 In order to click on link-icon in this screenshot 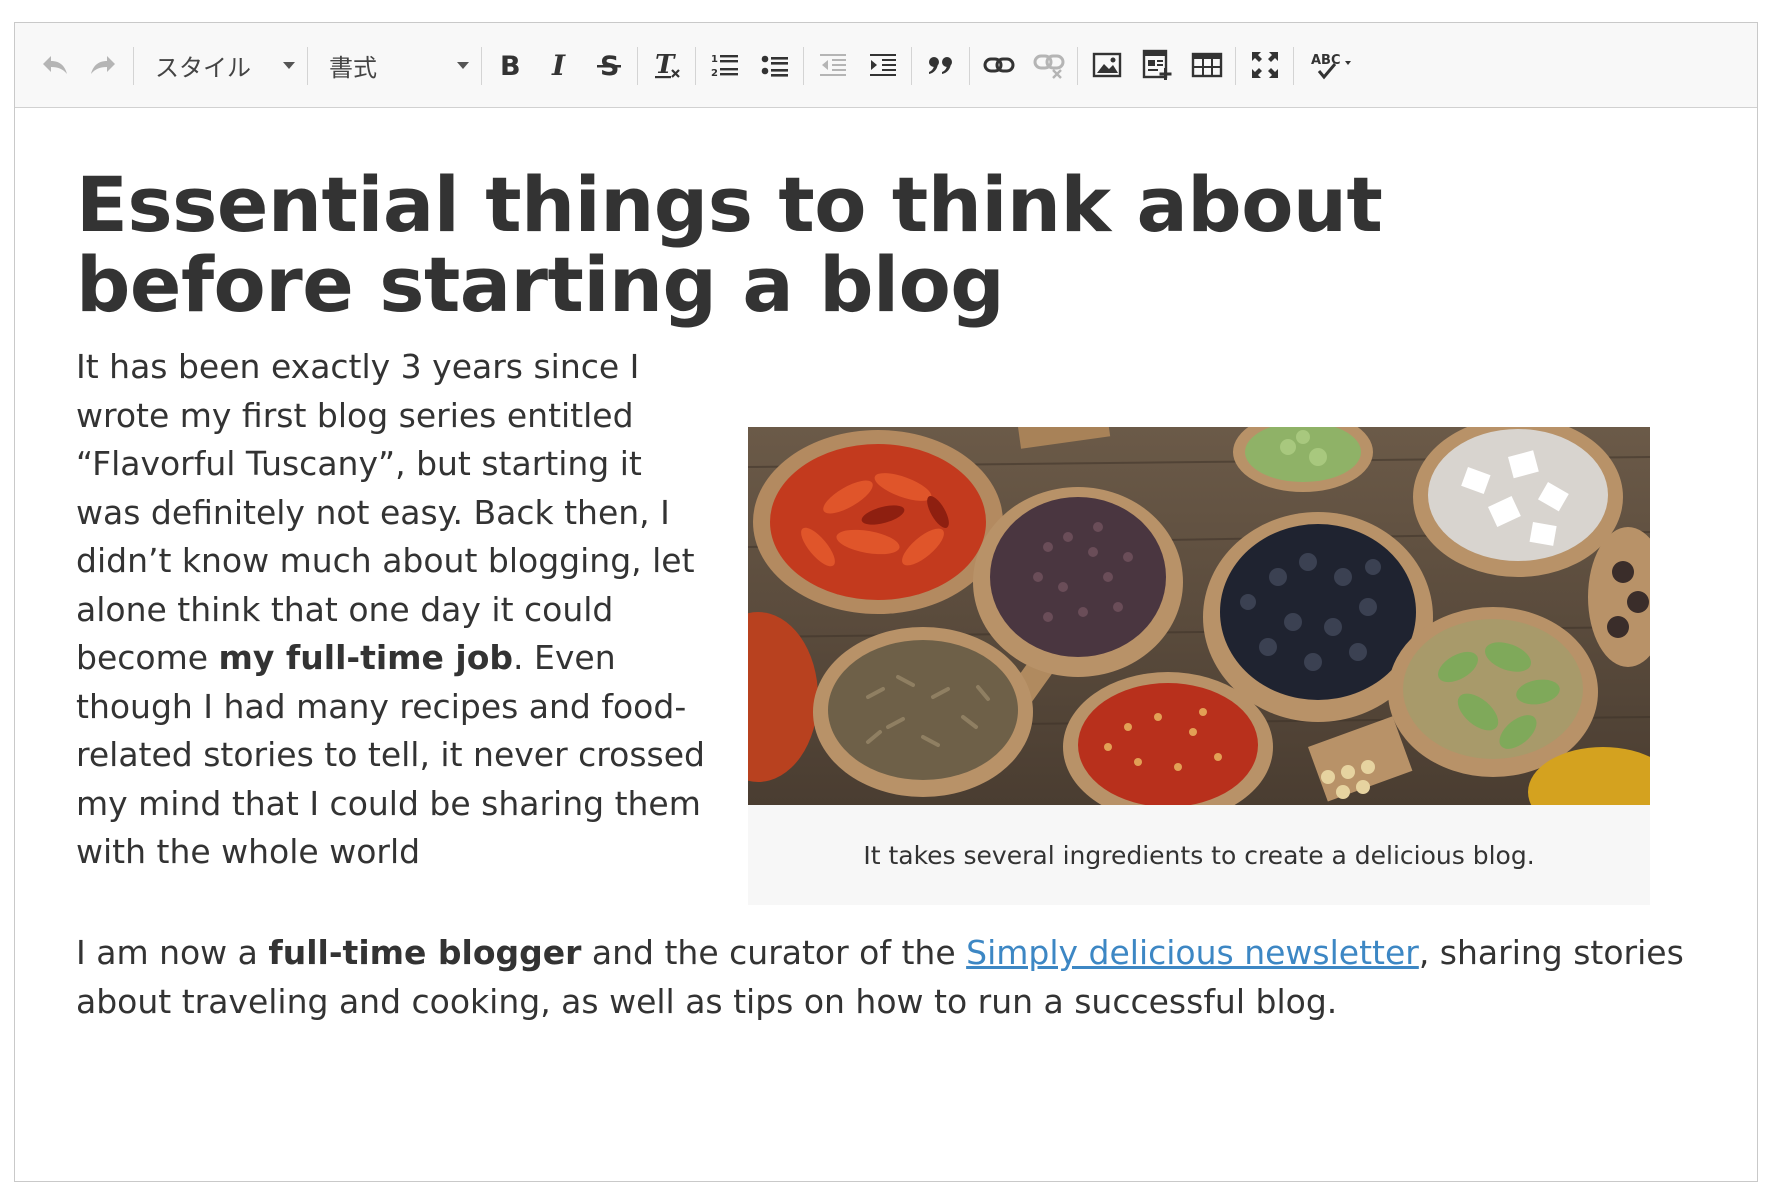, I will do `click(999, 65)`.